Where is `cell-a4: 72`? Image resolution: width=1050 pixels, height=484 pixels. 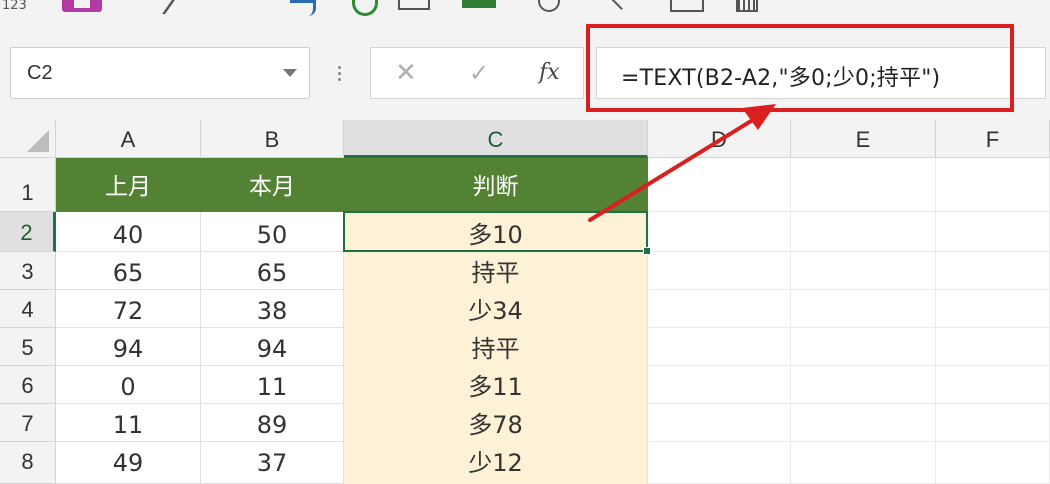 cell-a4: 72 is located at coordinates (128, 309).